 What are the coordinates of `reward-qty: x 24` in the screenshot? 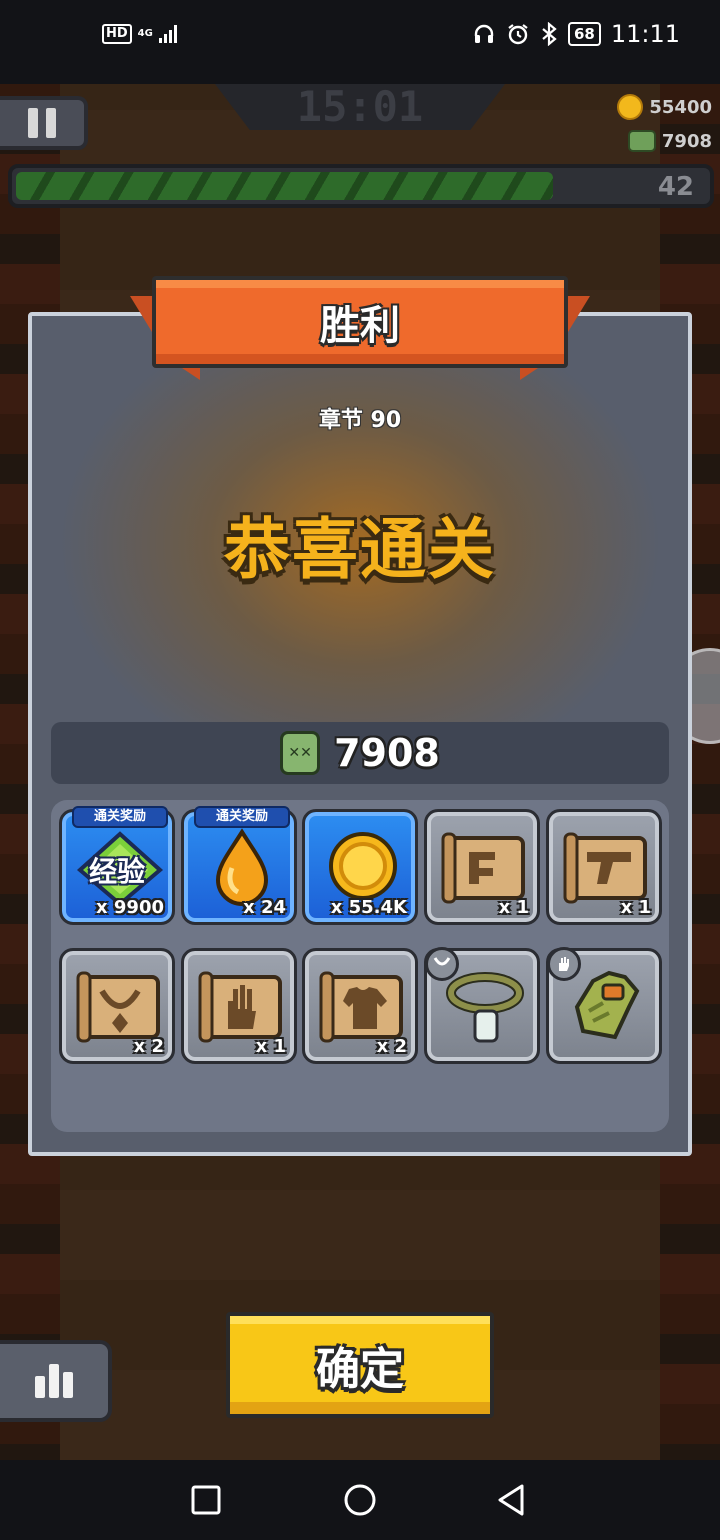 It's located at (264, 907).